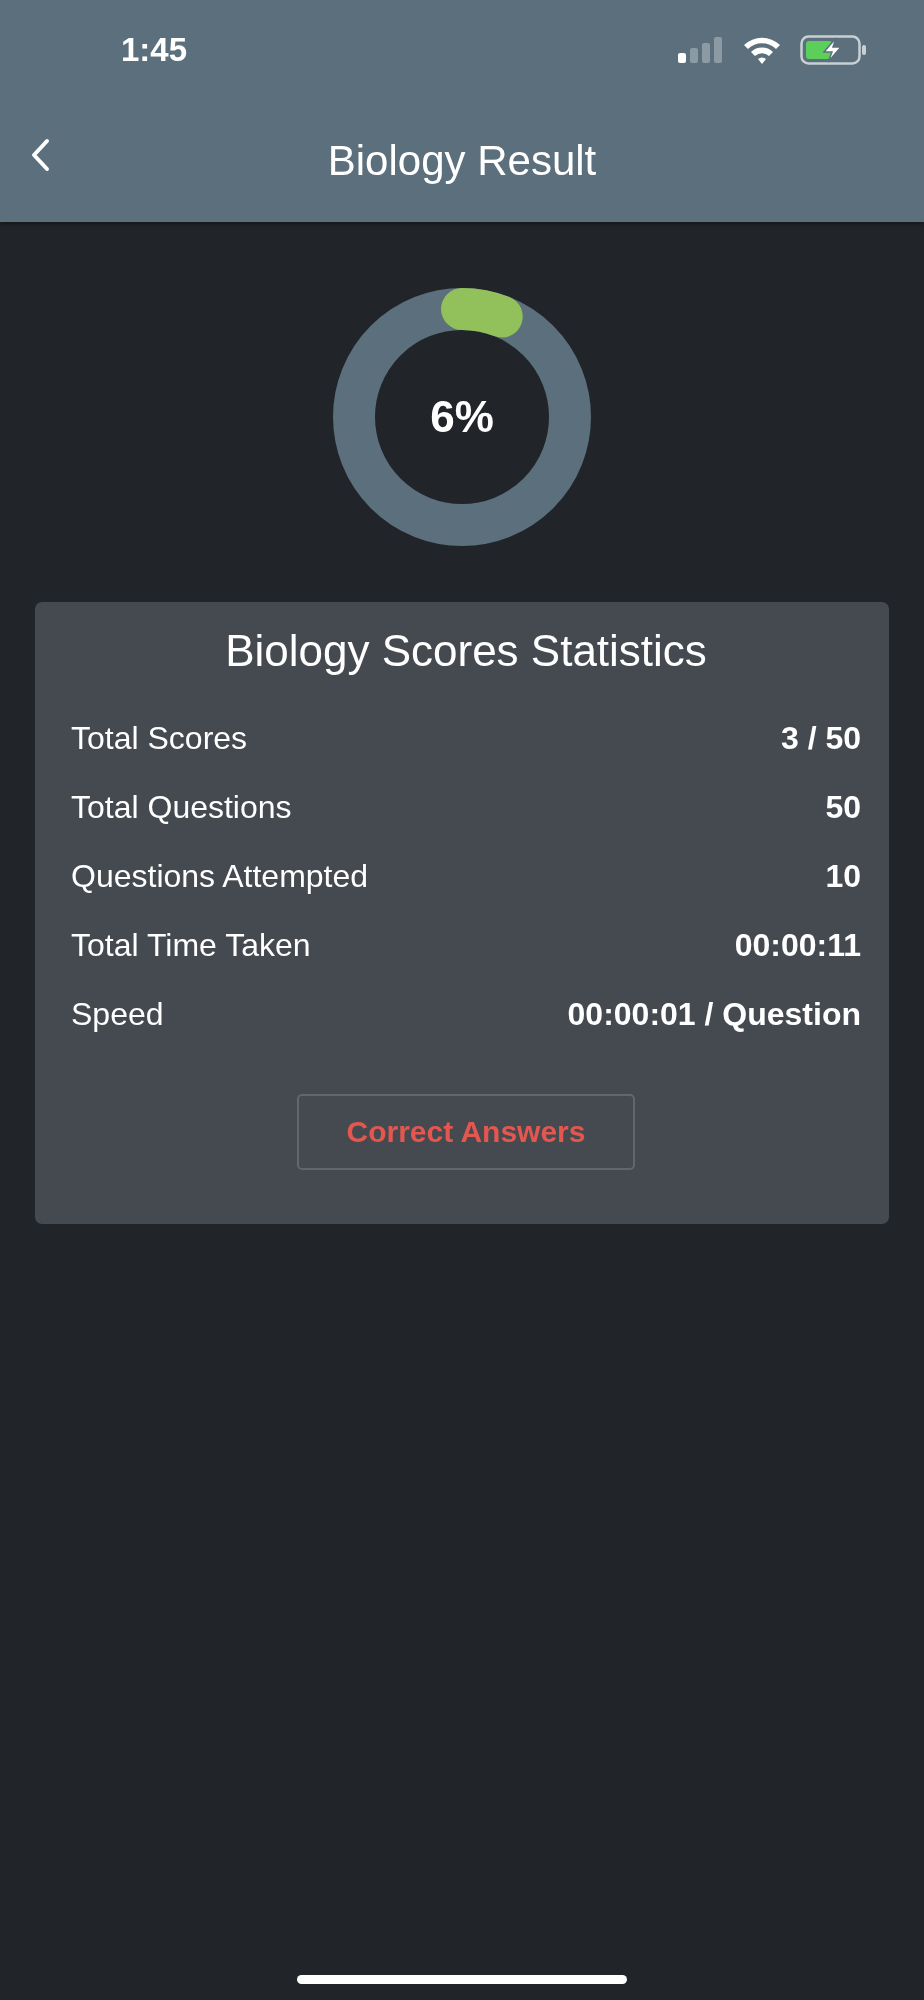  Describe the element at coordinates (714, 1014) in the screenshot. I see `stat-value: 00:00:01 / Question` at that location.